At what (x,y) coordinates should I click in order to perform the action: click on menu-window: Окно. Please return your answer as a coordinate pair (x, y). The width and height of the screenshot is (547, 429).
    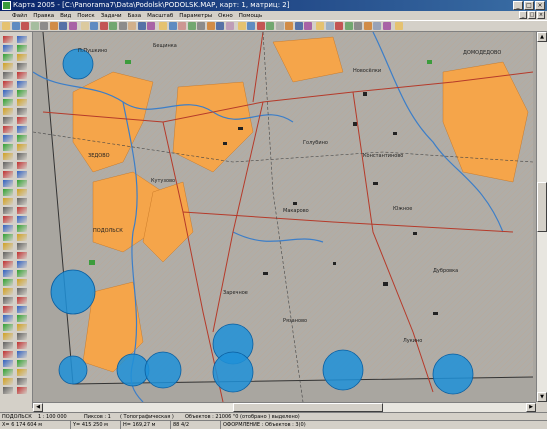
    Looking at the image, I should click on (225, 16).